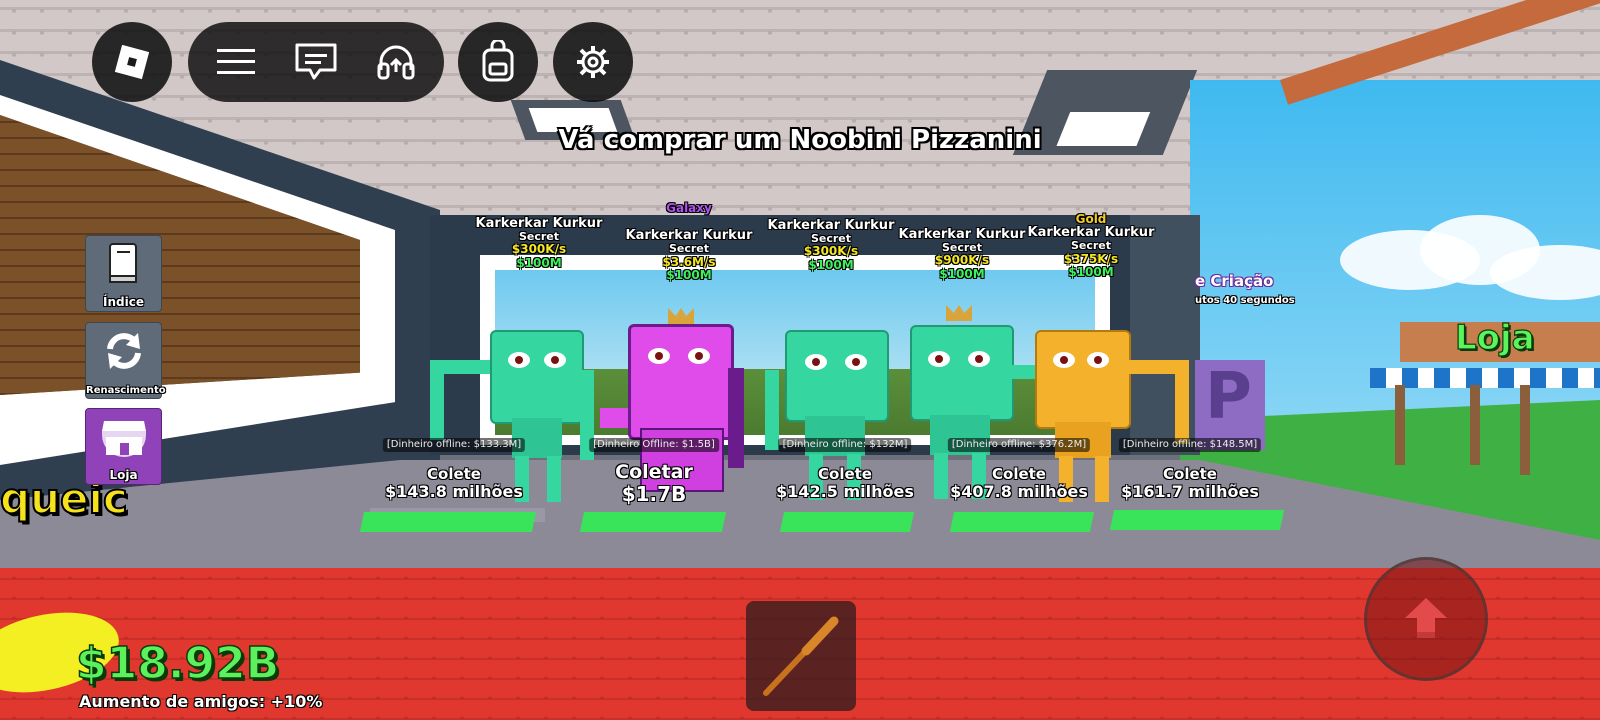  I want to click on objective-text: Vá comprar um Noobini Pizzanini, so click(800, 140).